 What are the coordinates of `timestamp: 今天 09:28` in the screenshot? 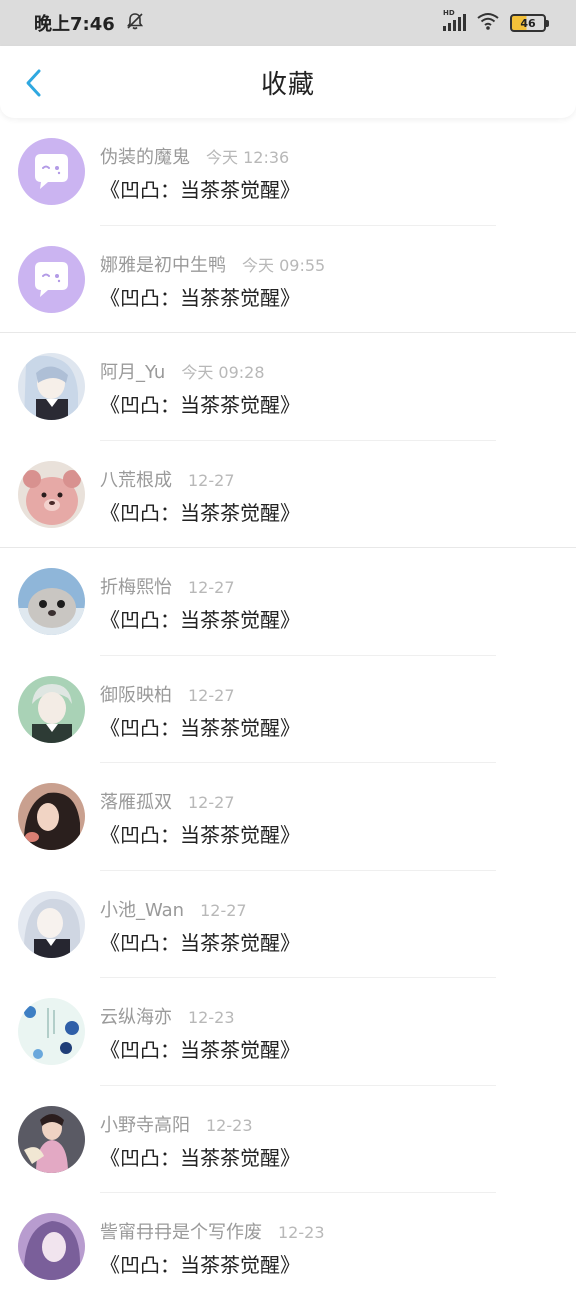 It's located at (223, 372).